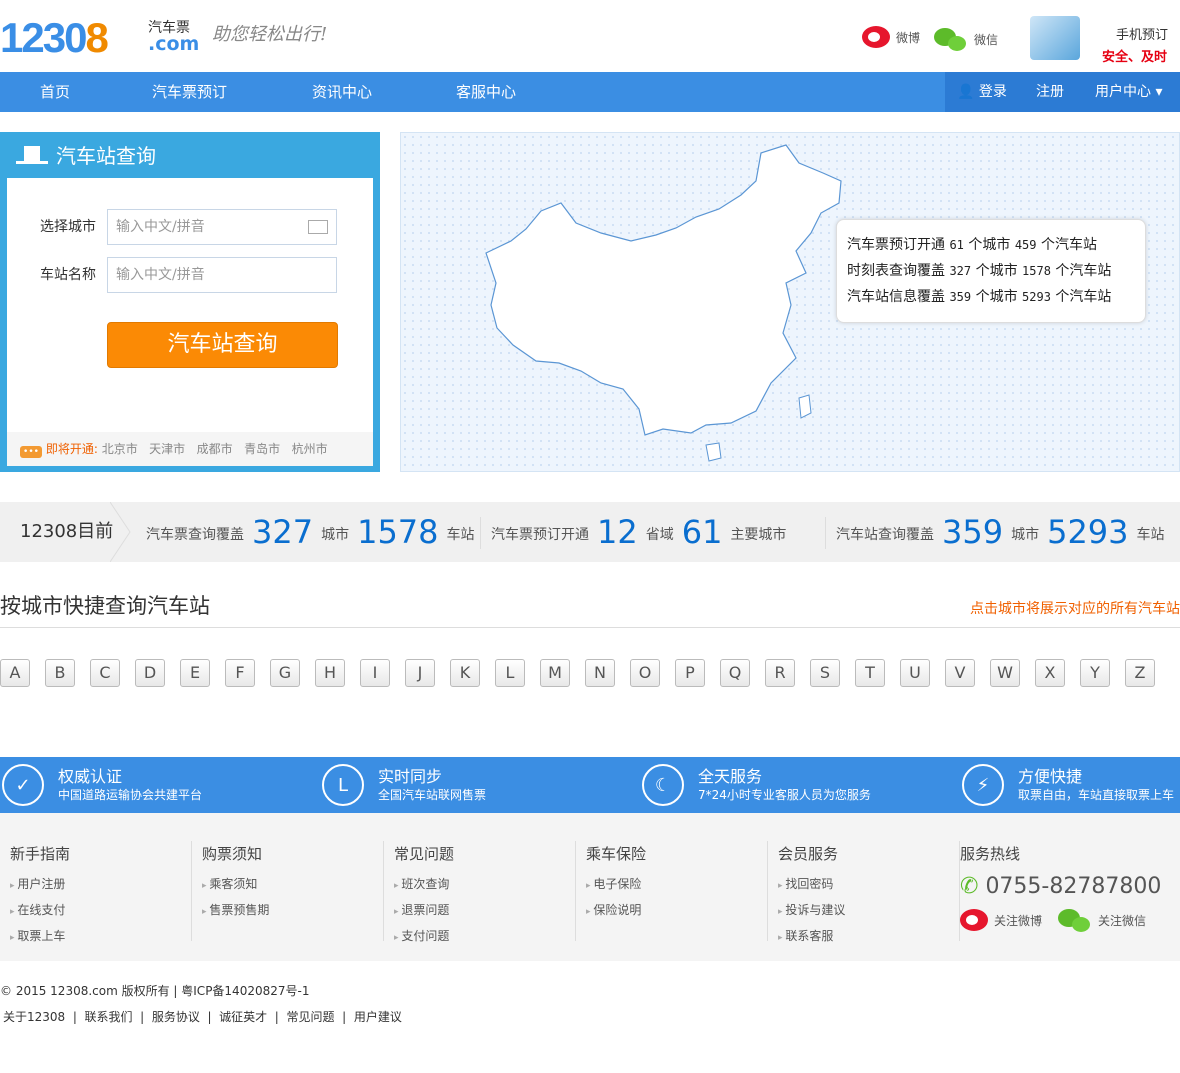 The width and height of the screenshot is (1180, 1073). Describe the element at coordinates (243, 1017) in the screenshot. I see `bottom-link: 诚征英才` at that location.